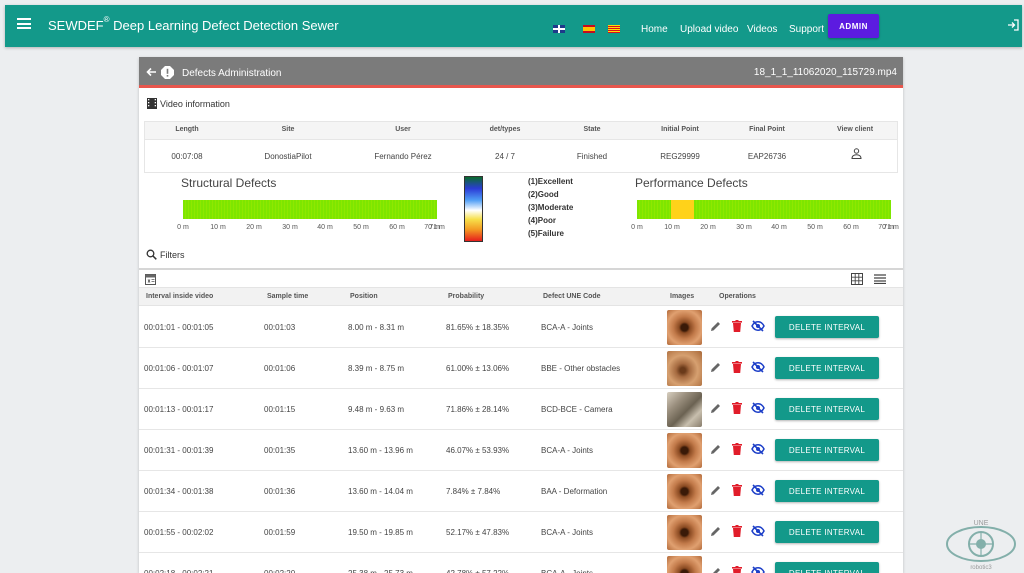  Describe the element at coordinates (361, 227) in the screenshot. I see `tick-label: 50 m` at that location.